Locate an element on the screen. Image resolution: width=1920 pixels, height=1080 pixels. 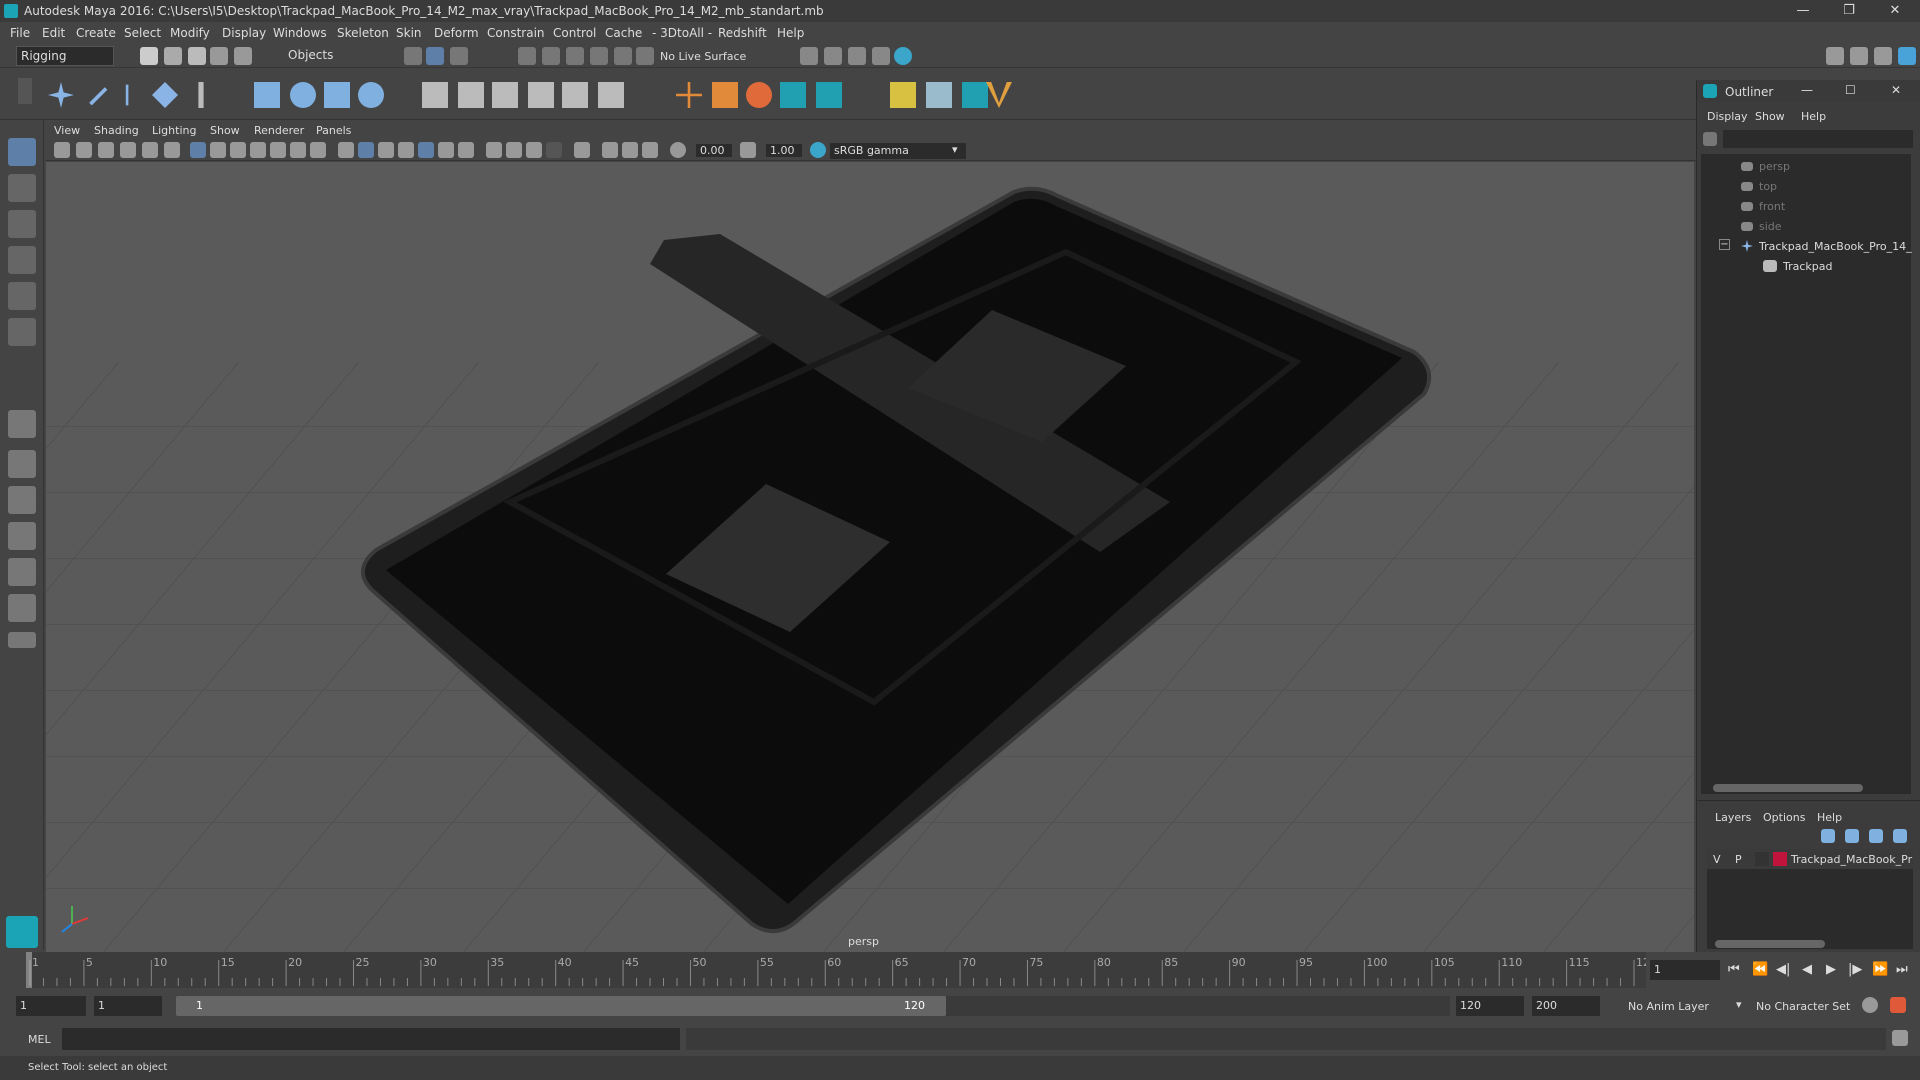
character-set-dropdown: No Character Set is located at coordinates (1803, 1006).